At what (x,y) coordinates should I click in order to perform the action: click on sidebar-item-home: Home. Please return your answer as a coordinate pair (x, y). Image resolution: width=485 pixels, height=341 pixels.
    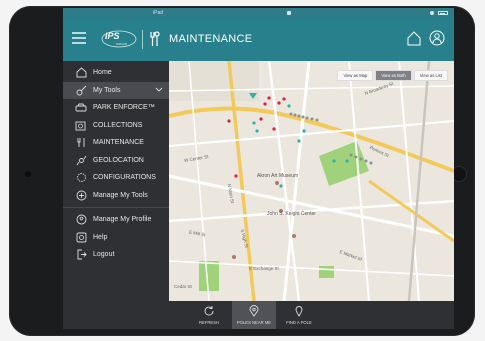
    Looking at the image, I should click on (116, 73).